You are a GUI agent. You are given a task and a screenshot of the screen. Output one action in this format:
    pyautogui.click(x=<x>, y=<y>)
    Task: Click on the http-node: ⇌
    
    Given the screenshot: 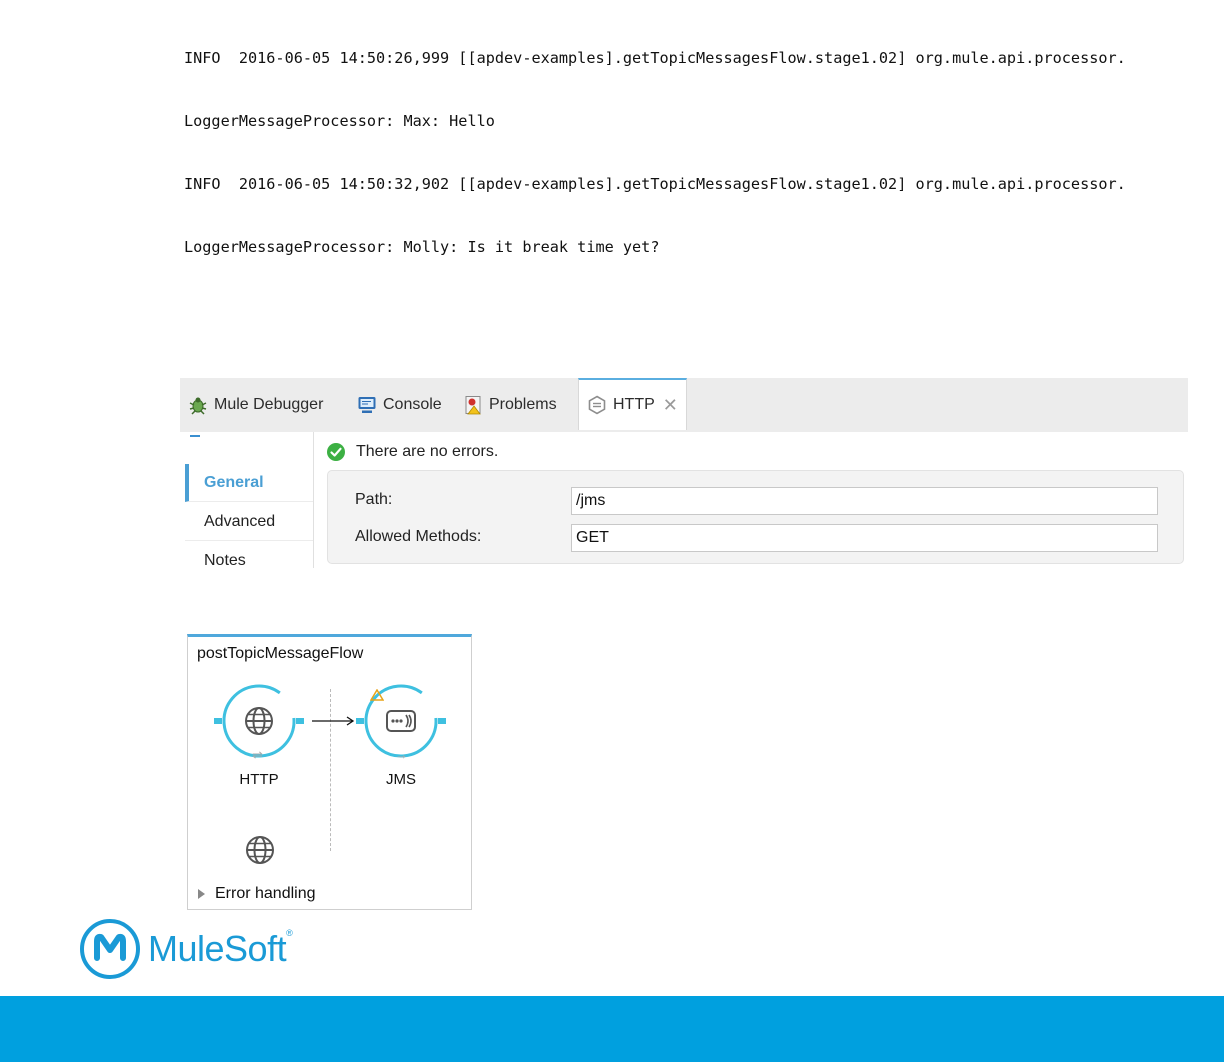 What is the action you would take?
    pyautogui.click(x=259, y=723)
    